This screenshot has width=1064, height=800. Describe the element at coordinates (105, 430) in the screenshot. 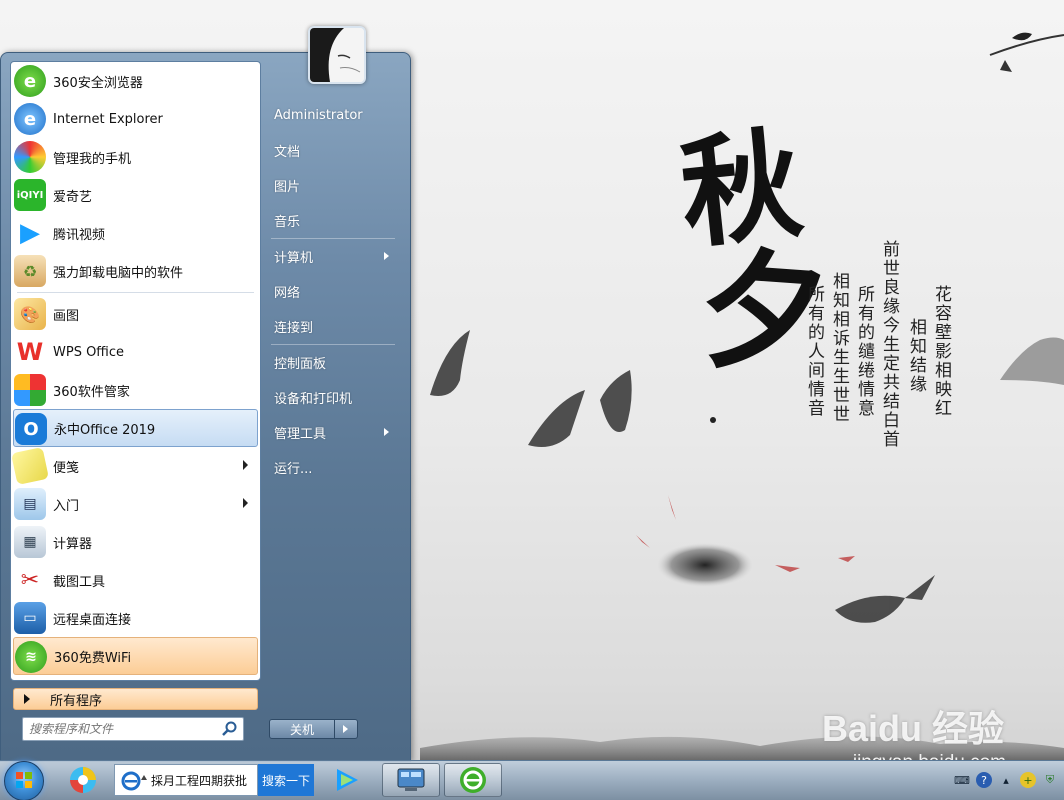

I see `program-label: 永中Office 2019` at that location.